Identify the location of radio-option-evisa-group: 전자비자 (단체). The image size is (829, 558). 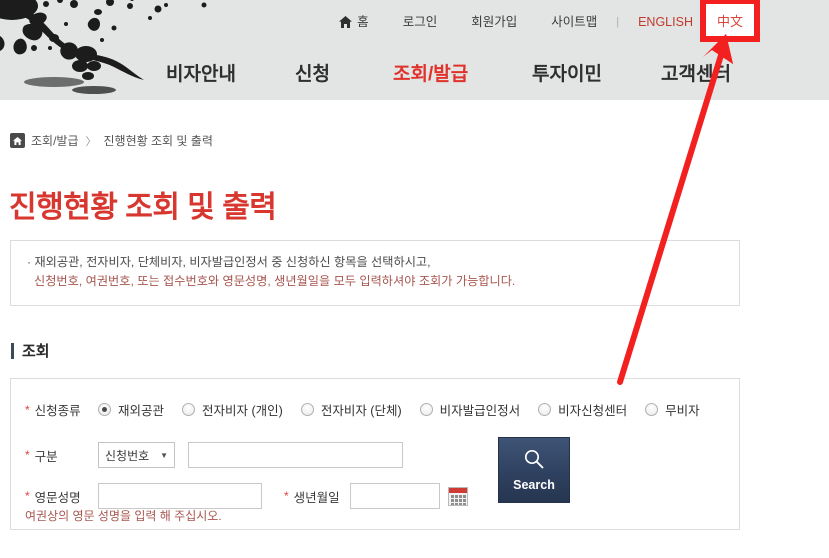
(351, 409).